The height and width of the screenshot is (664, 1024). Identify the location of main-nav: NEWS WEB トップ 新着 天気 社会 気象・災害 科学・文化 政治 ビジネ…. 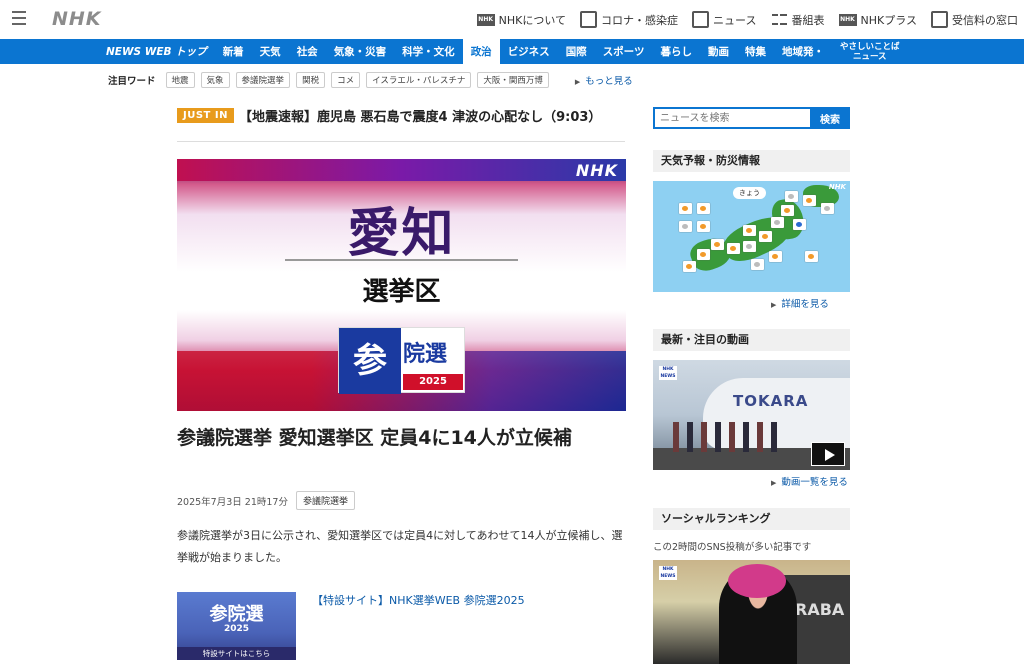
(512, 51).